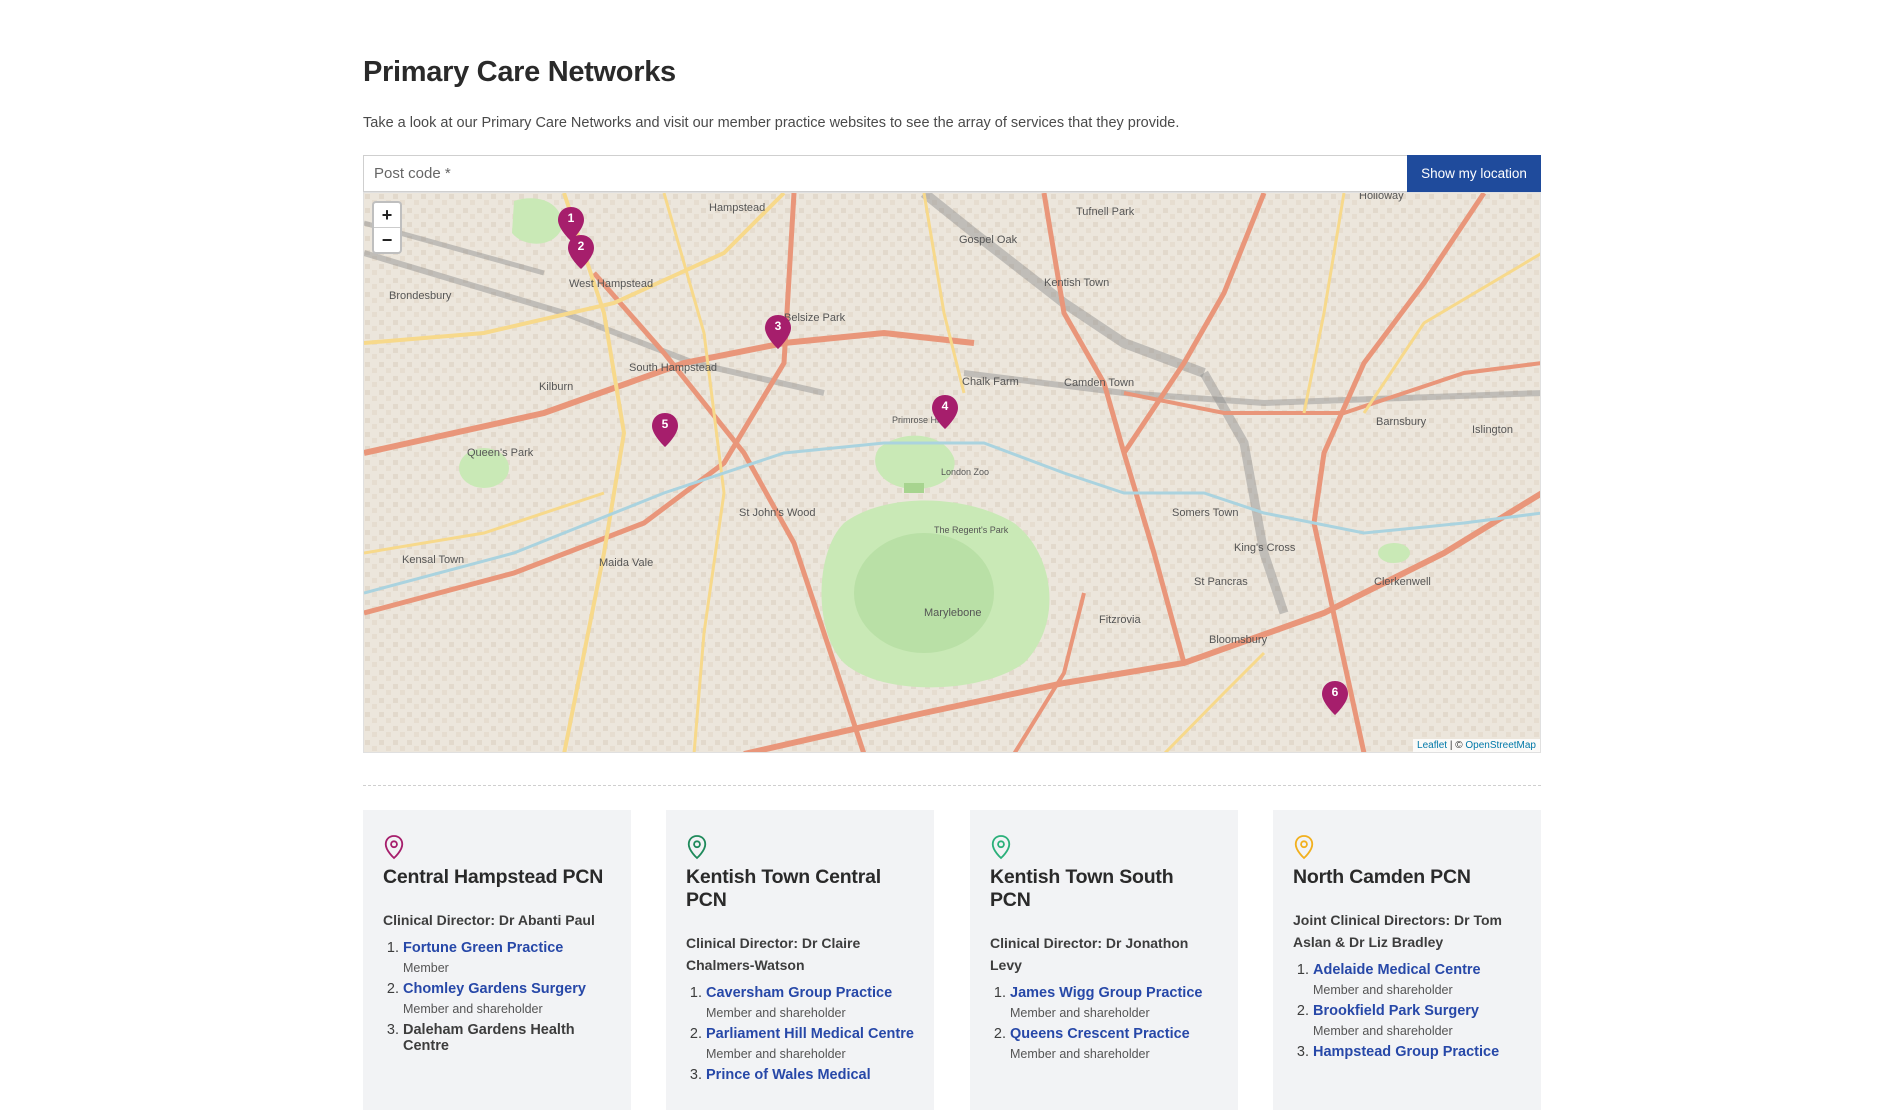 Image resolution: width=1901 pixels, height=1110 pixels. I want to click on practice-link: Hampstead Group Practice, so click(1406, 1052).